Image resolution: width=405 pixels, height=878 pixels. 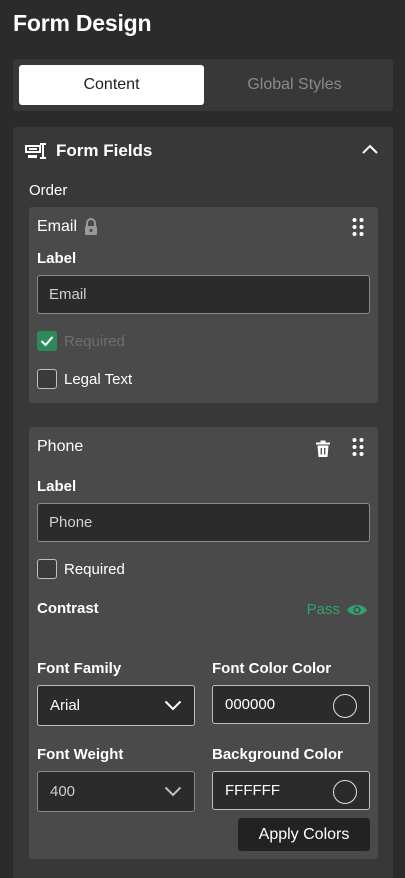 I want to click on tab-content: Content, so click(x=111, y=85).